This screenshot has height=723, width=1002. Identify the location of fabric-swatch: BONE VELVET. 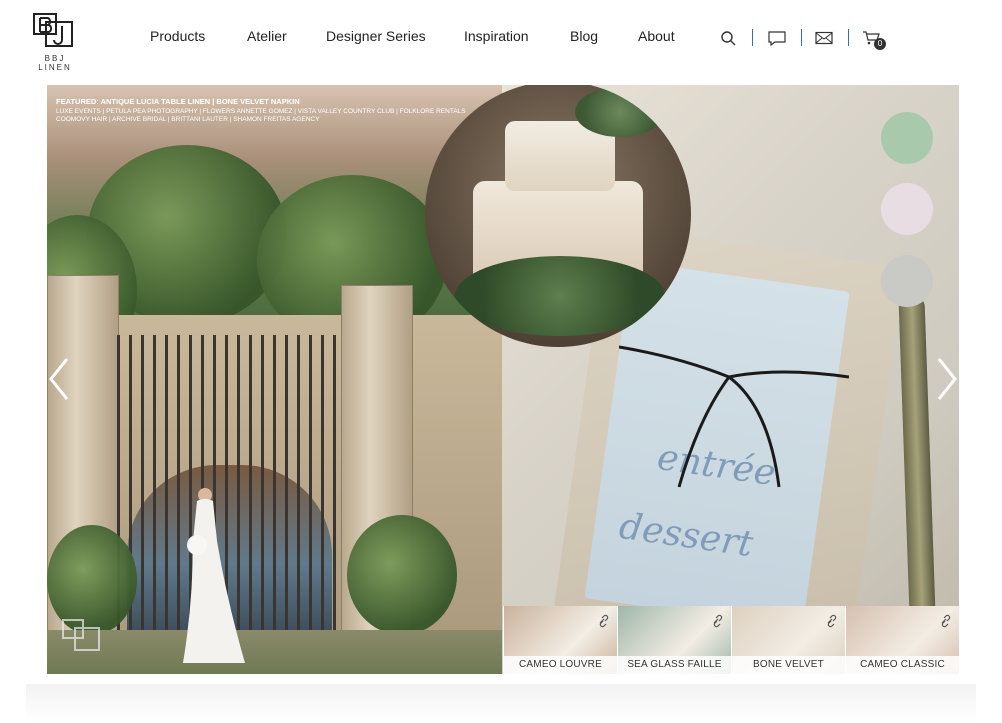
(788, 640).